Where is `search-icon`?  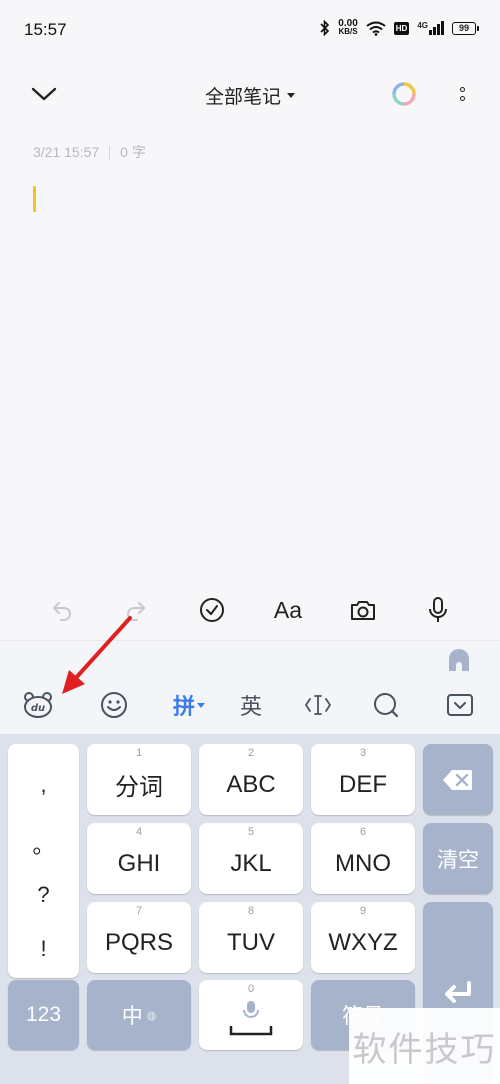
search-icon is located at coordinates (386, 705).